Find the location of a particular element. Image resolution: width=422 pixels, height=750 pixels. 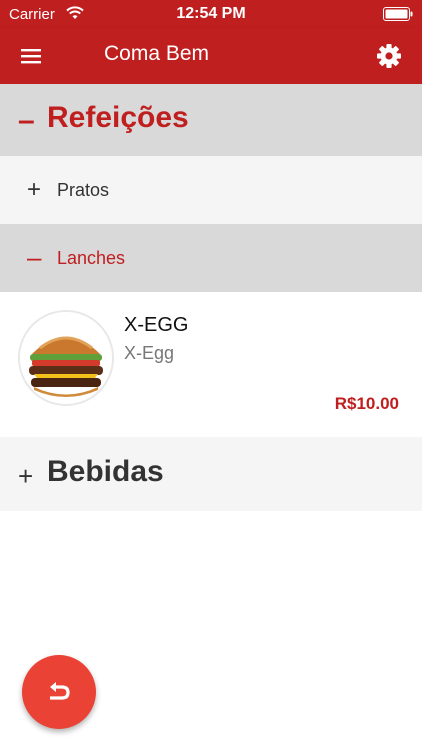

category-label: Refeições is located at coordinates (118, 117).